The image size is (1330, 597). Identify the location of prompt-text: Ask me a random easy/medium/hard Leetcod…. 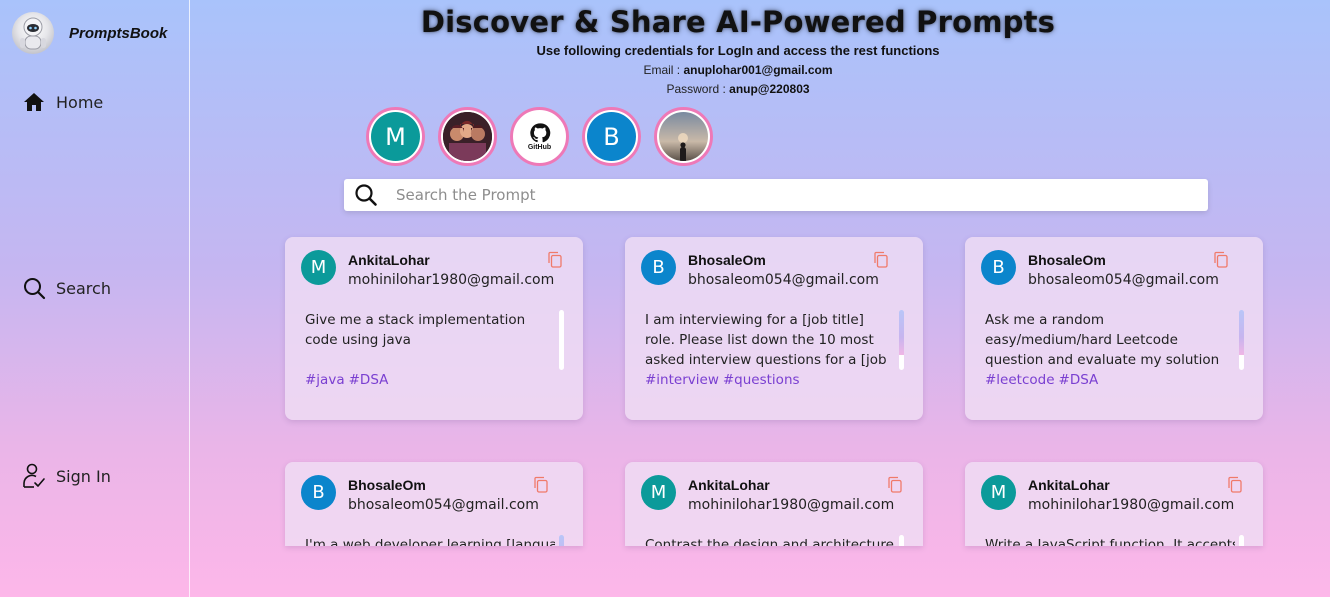
(1102, 340).